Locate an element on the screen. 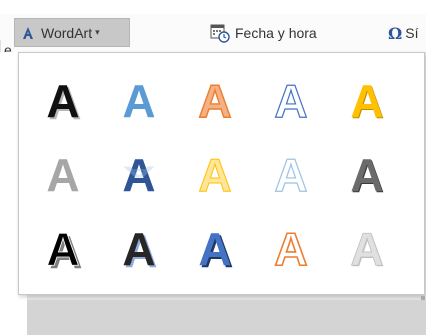  wordart-style-fill-darkgray-bevel: AA is located at coordinates (367, 176).